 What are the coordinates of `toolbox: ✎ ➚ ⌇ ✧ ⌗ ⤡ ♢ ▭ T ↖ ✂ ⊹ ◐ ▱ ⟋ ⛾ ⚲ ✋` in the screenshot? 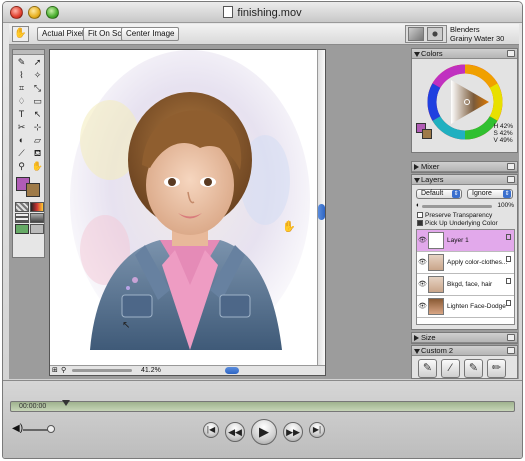 It's located at (28, 153).